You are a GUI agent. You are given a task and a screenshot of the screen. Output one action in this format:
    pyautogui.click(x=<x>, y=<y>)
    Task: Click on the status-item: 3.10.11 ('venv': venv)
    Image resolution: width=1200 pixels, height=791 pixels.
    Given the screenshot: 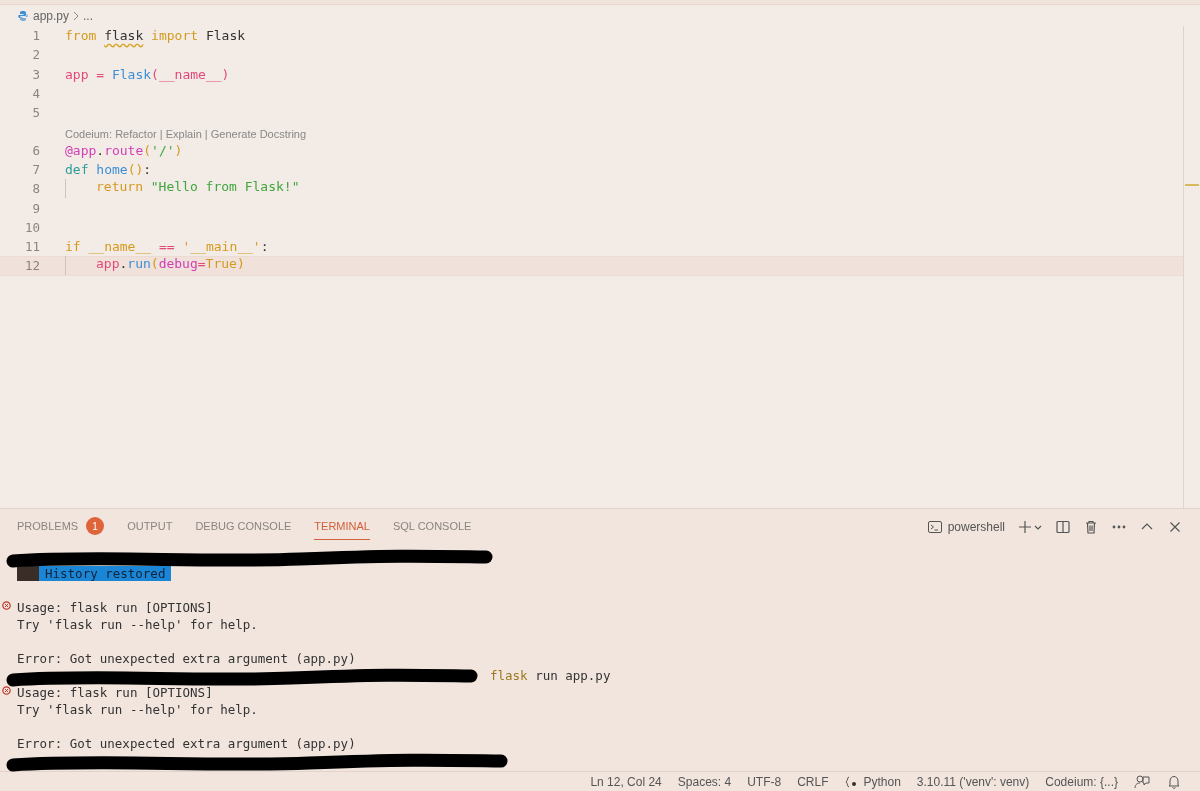 What is the action you would take?
    pyautogui.click(x=973, y=781)
    